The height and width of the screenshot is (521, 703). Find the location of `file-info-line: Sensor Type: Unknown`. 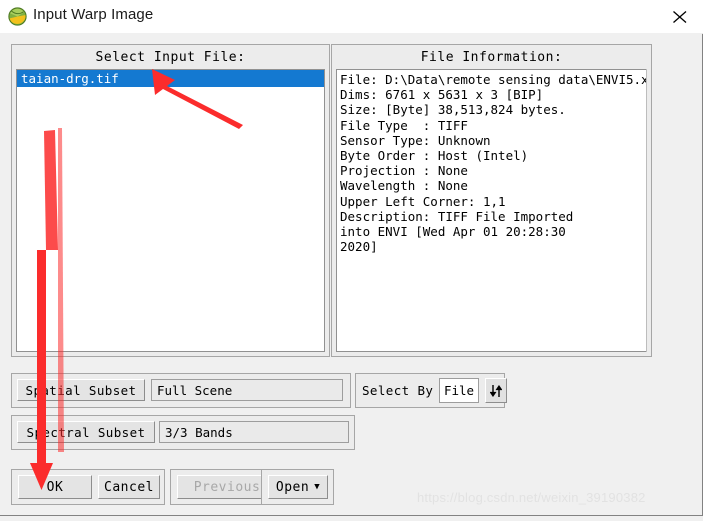

file-info-line: Sensor Type: Unknown is located at coordinates (415, 140).